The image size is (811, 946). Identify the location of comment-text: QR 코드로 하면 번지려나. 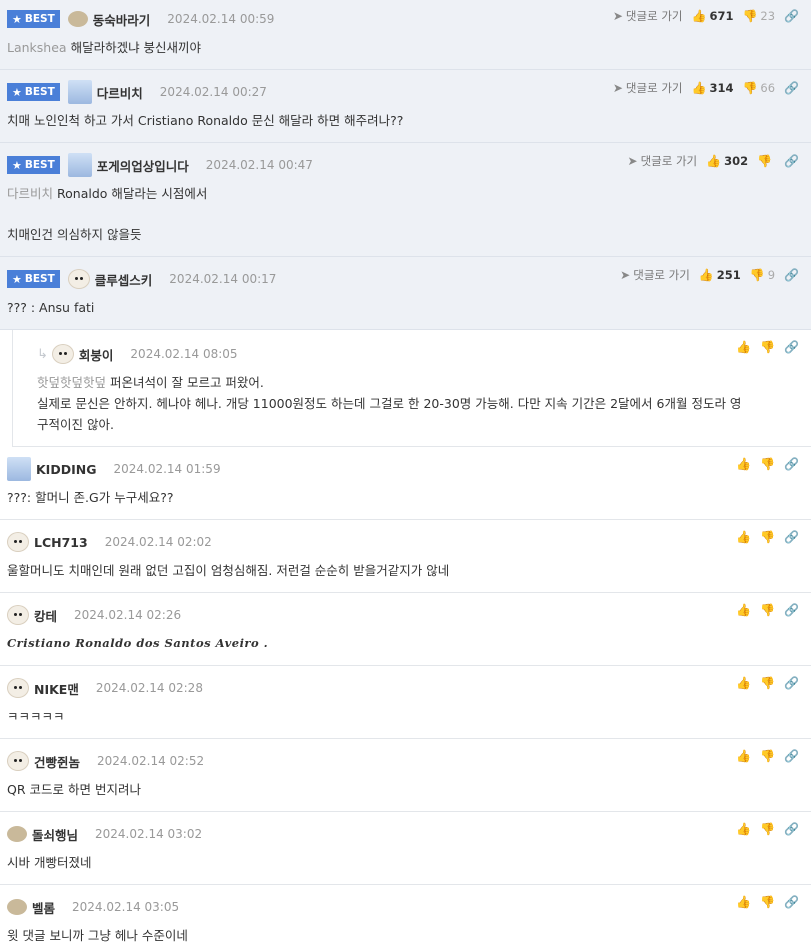
(74, 789).